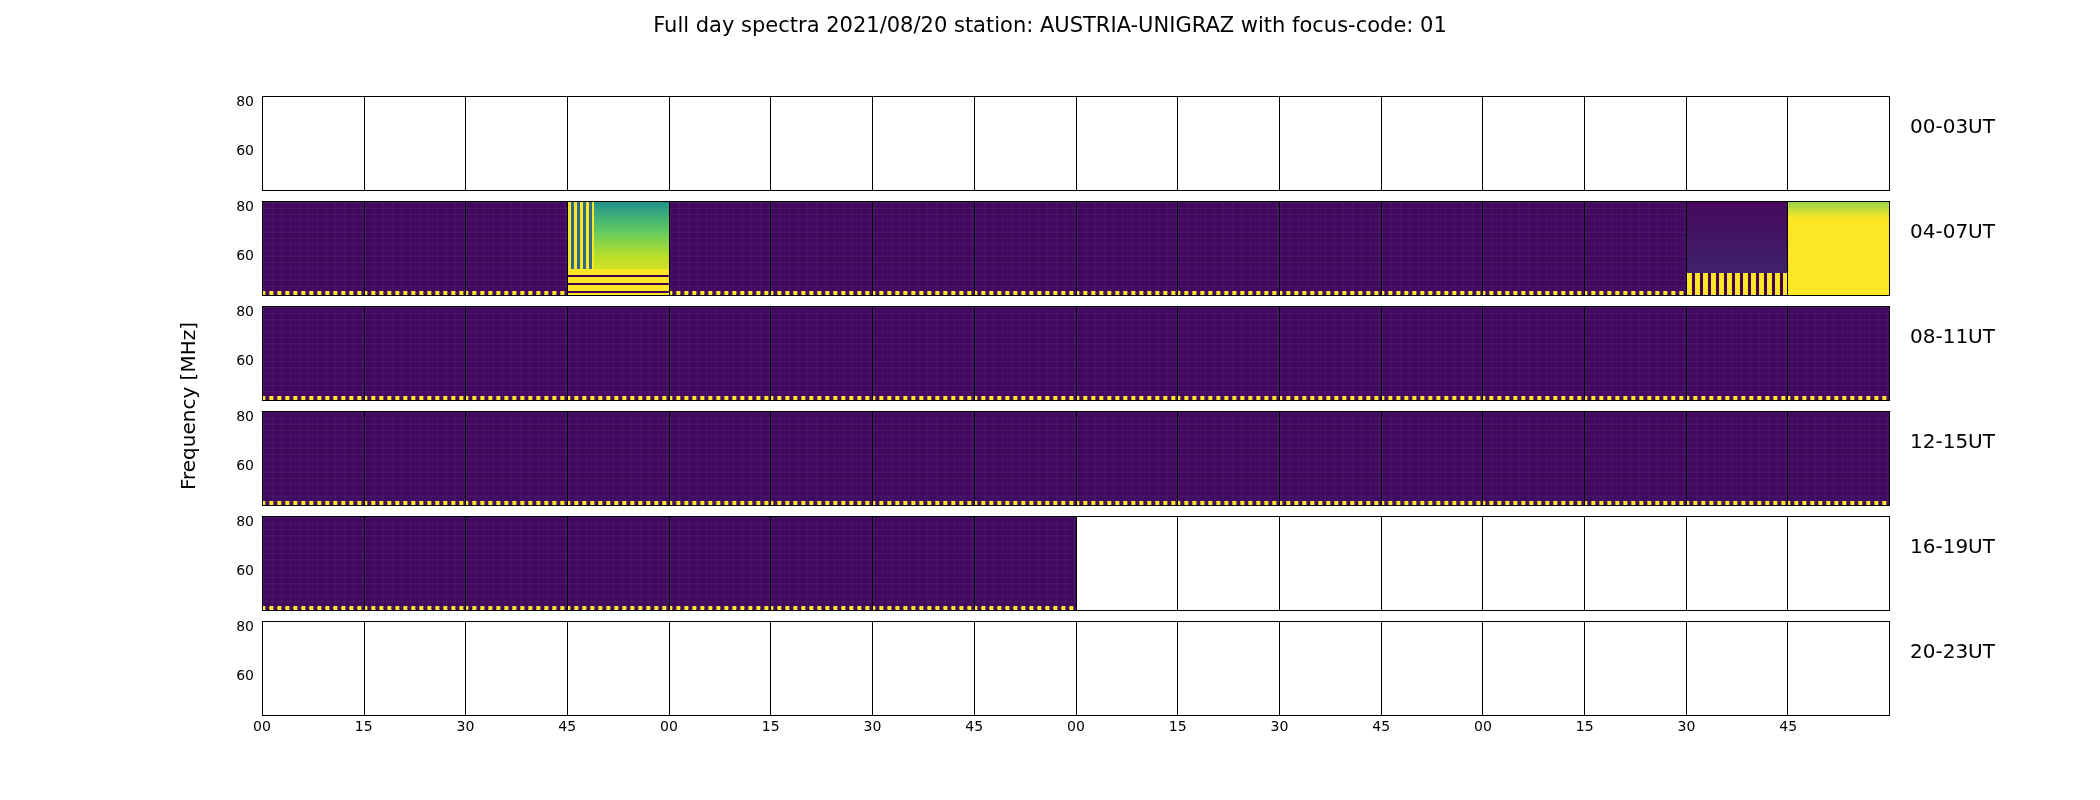  Describe the element at coordinates (1952, 546) in the screenshot. I see `time-range-label: 16-19UT` at that location.